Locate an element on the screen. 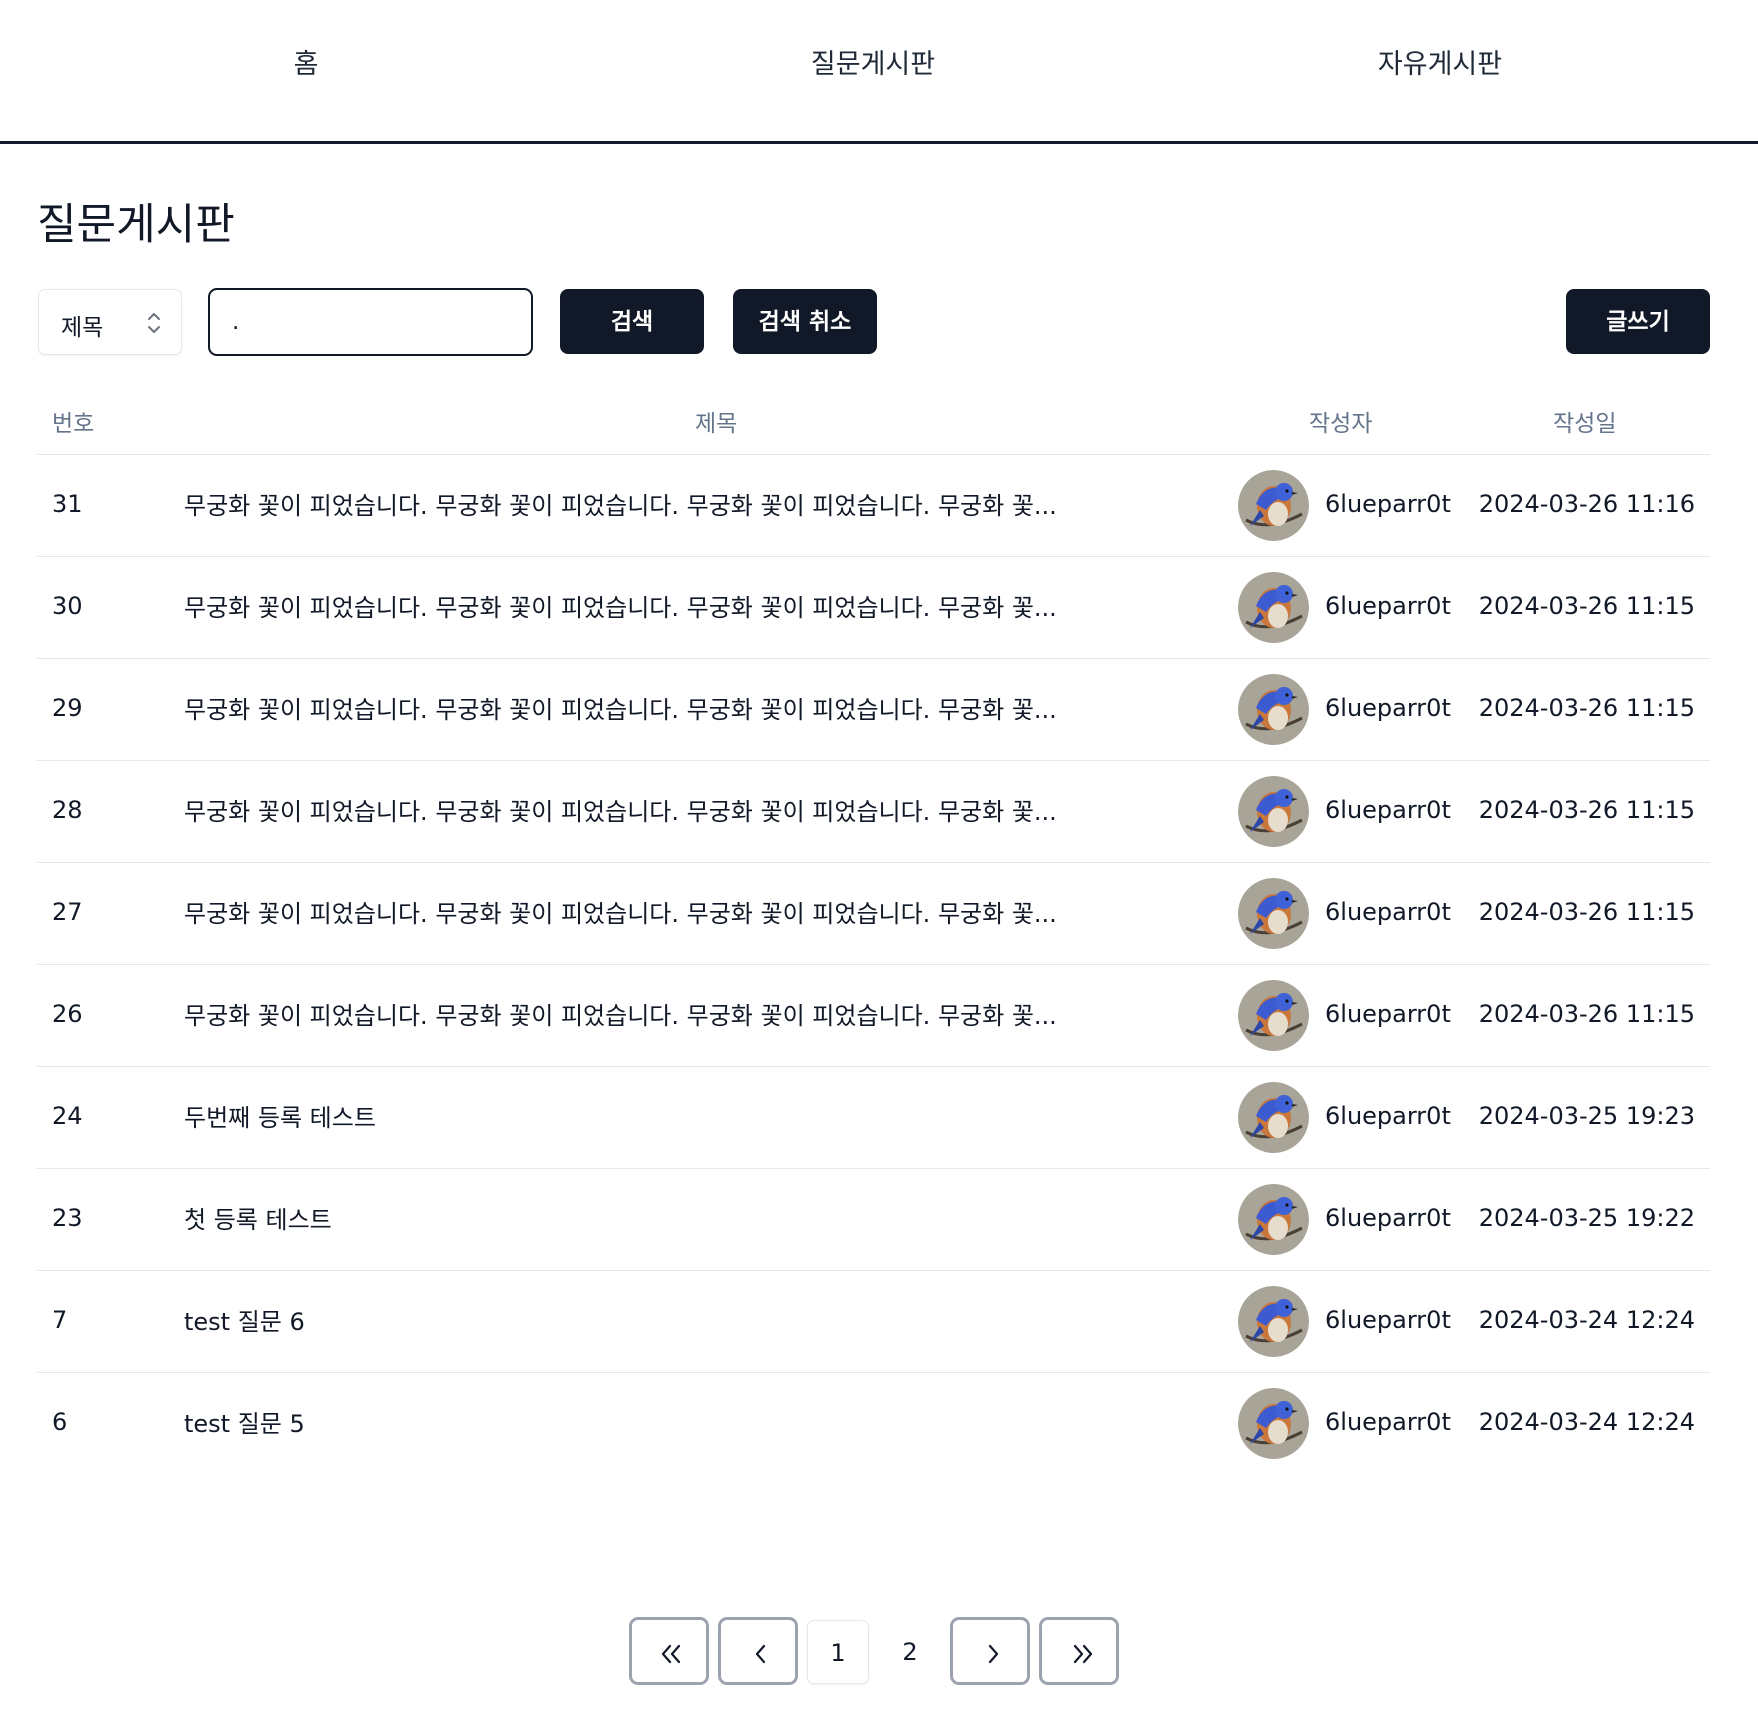  column-header-date: 작성일 is located at coordinates (1585, 424).